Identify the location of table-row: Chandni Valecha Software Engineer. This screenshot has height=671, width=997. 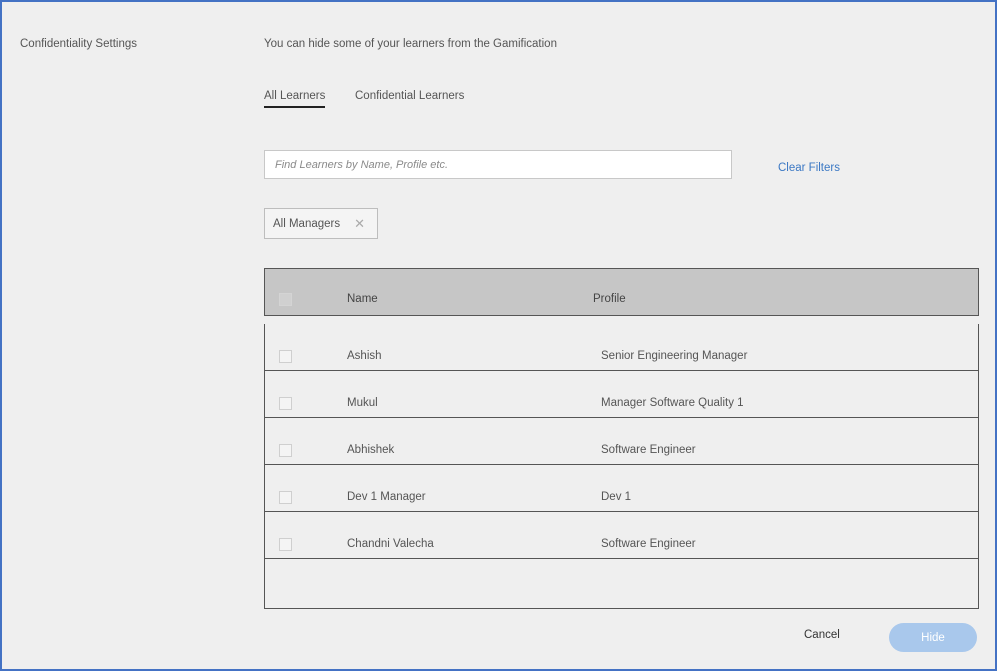
(621, 535).